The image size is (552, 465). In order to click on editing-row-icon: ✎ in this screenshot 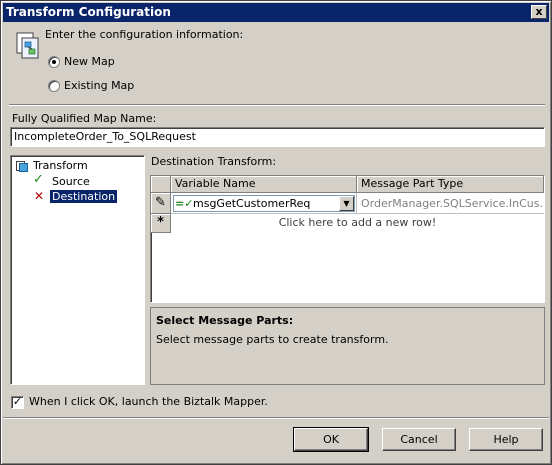, I will do `click(161, 203)`.